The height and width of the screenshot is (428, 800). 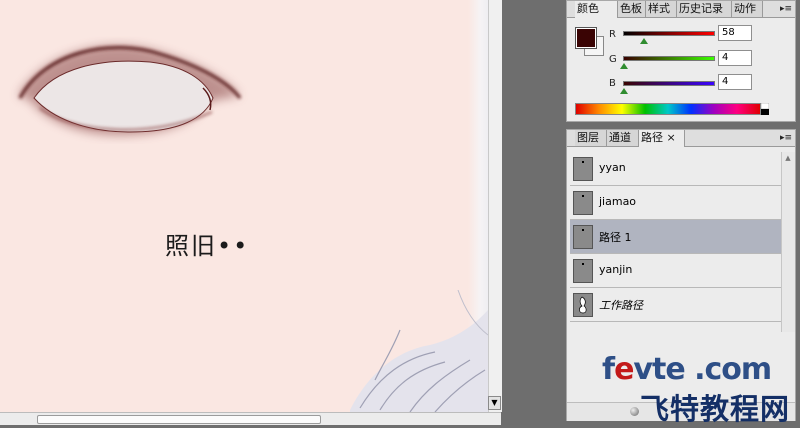 What do you see at coordinates (612, 83) in the screenshot?
I see `slider-label-b: B` at bounding box center [612, 83].